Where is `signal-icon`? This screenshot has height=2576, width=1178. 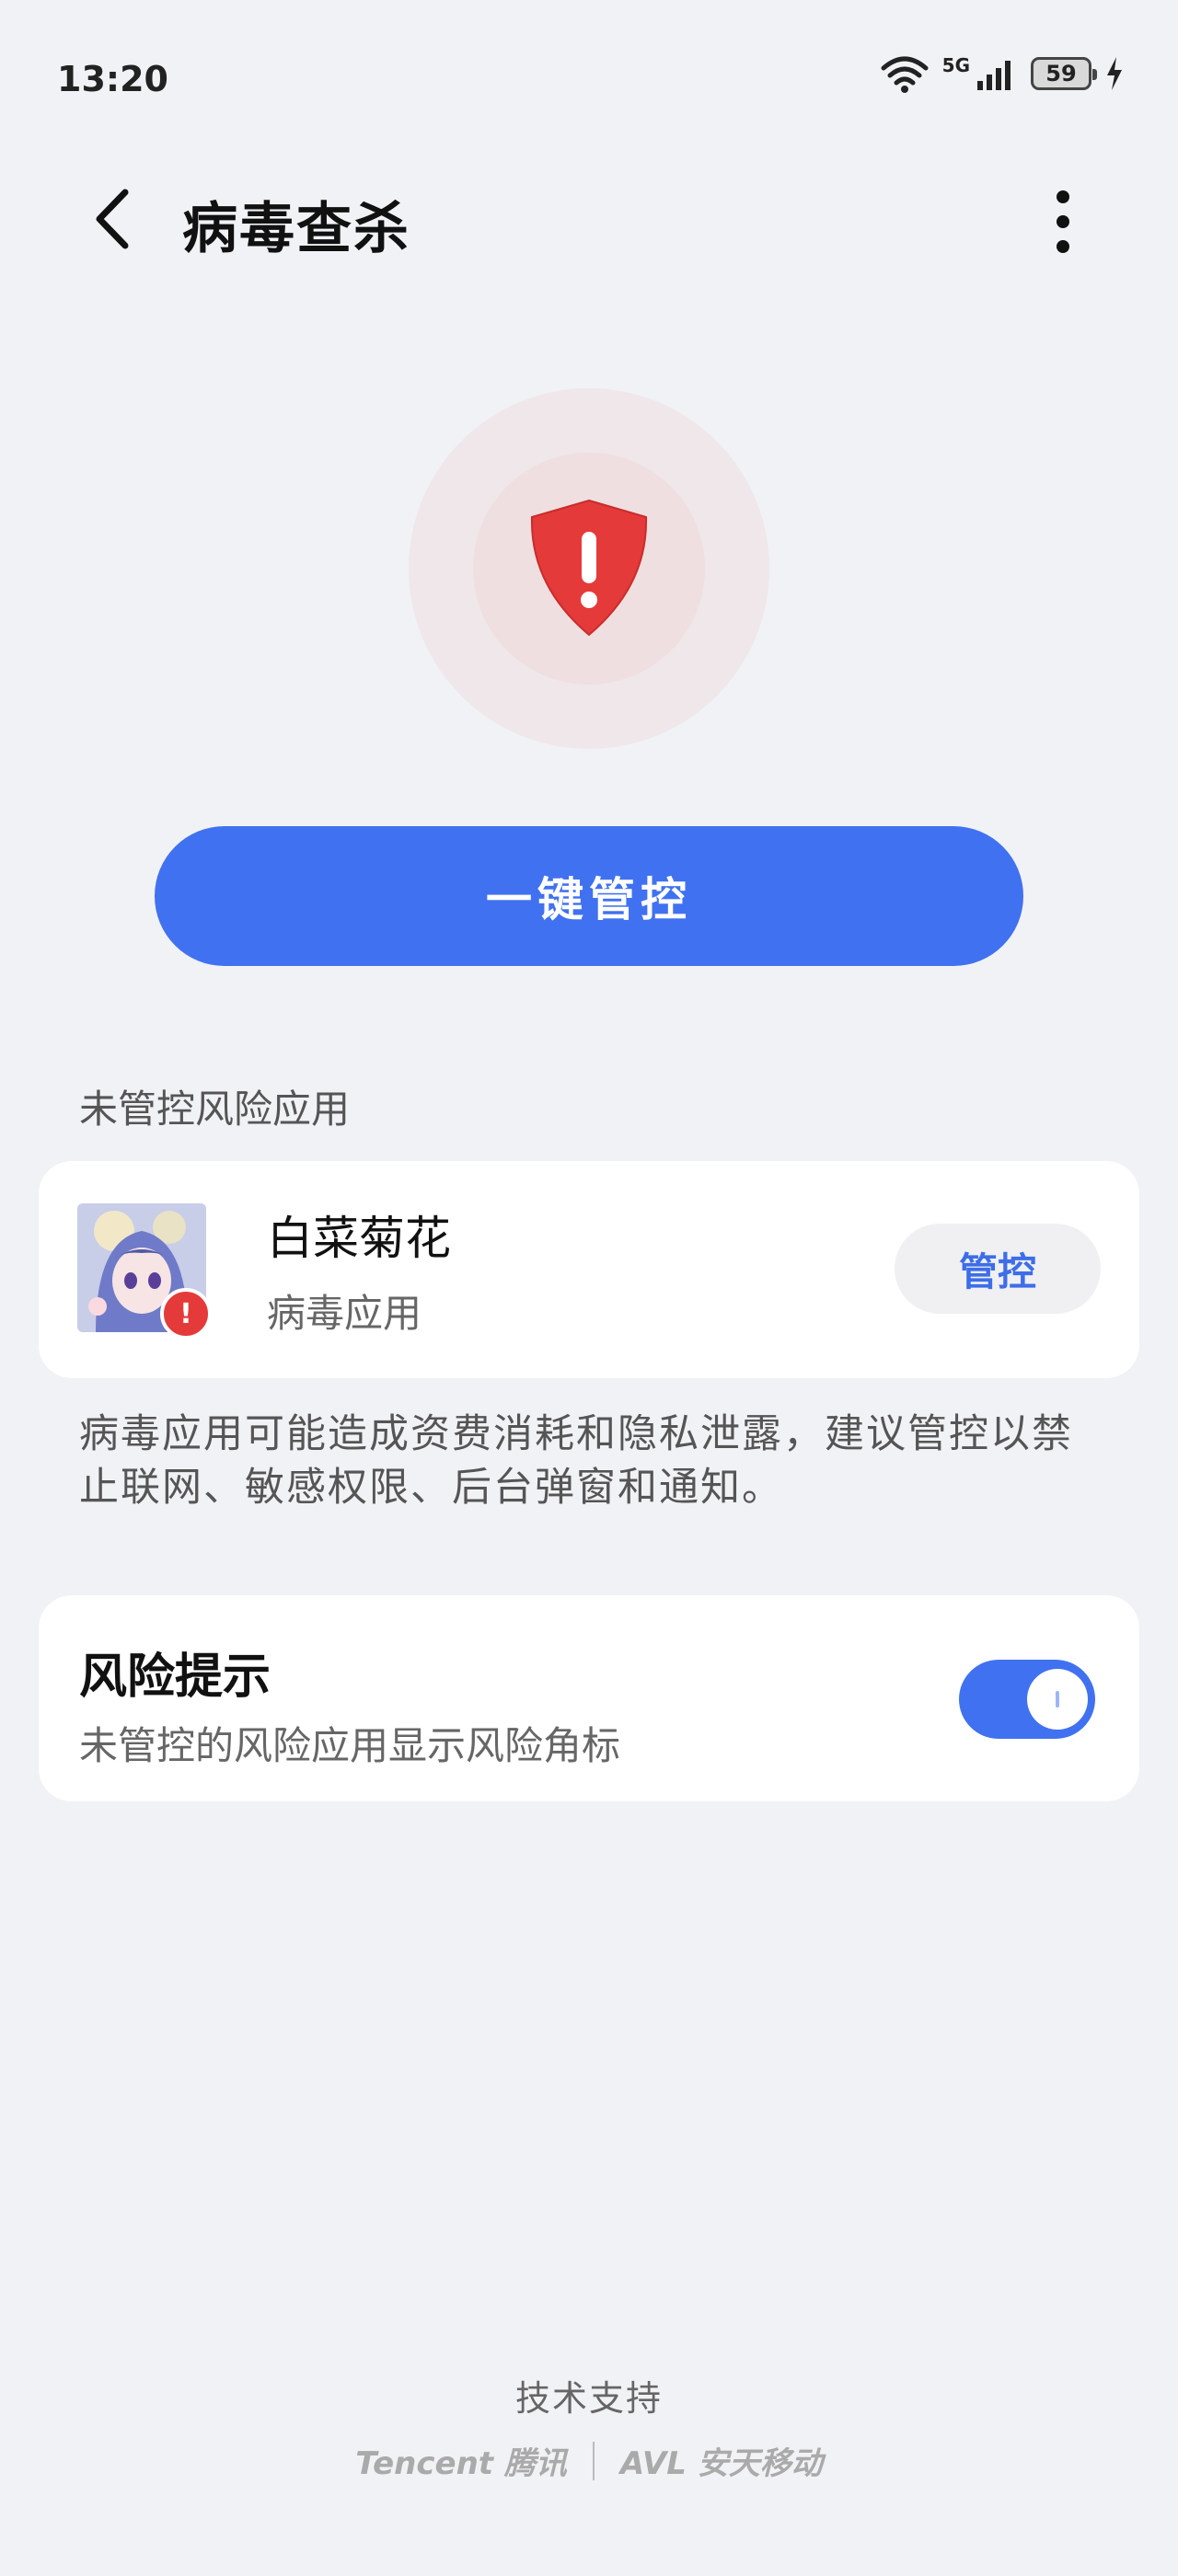
signal-icon is located at coordinates (997, 73).